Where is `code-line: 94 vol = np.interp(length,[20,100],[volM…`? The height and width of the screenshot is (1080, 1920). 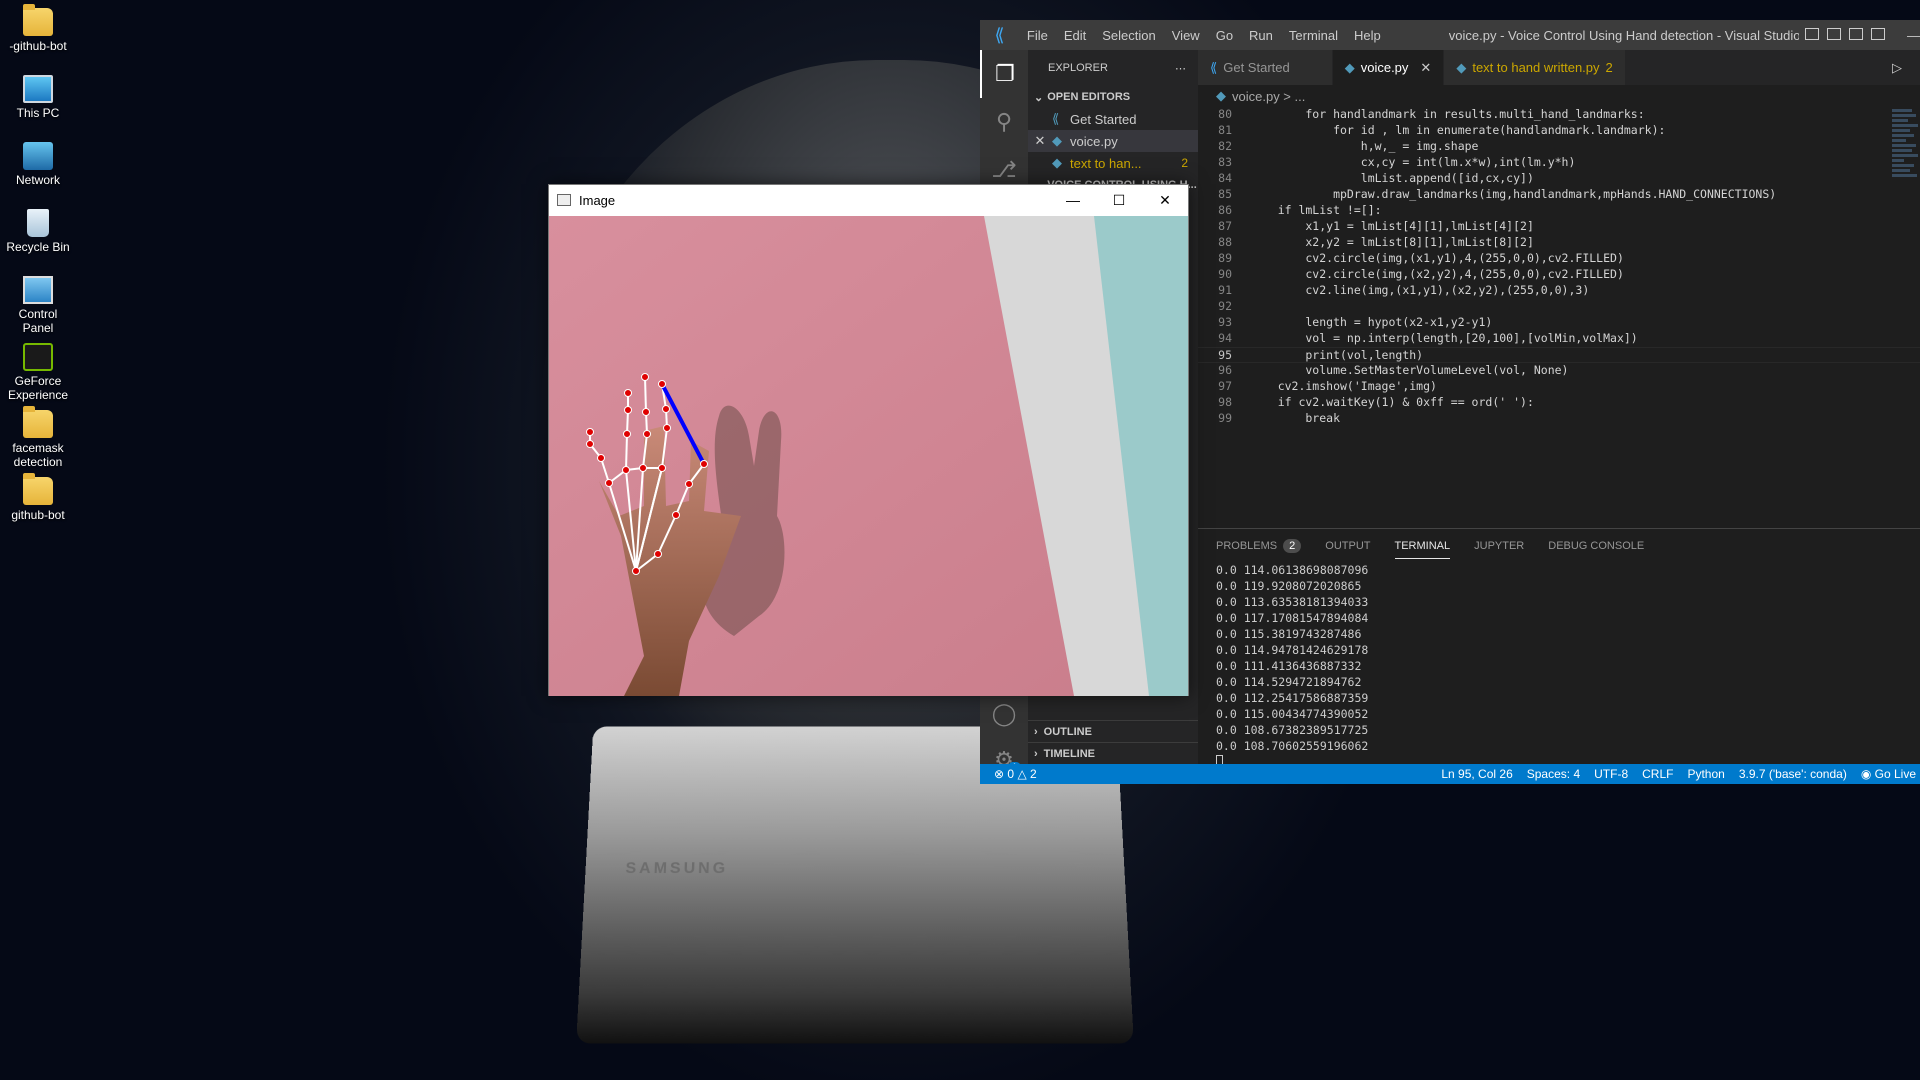 code-line: 94 vol = np.interp(length,[20,100],[volM… is located at coordinates (1559, 339).